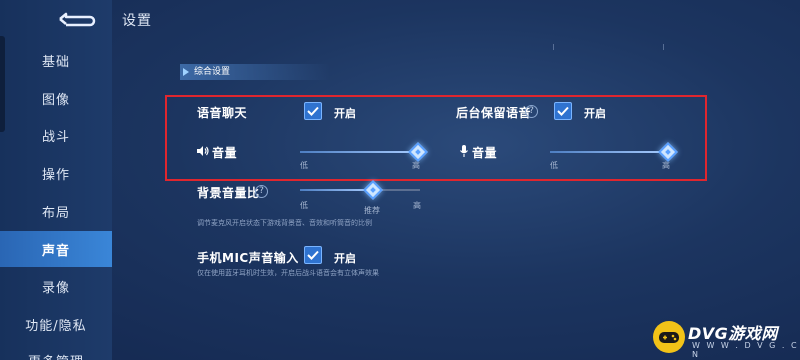 Image resolution: width=800 pixels, height=360 pixels. What do you see at coordinates (56, 98) in the screenshot?
I see `sidebar-item-graphics: 图像` at bounding box center [56, 98].